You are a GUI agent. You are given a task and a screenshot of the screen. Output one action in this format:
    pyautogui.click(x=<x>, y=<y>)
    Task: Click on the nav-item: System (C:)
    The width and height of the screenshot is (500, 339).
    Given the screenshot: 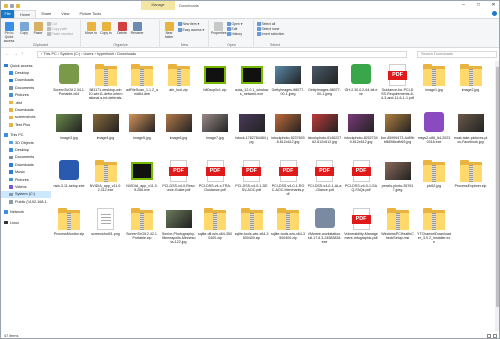 What is the action you would take?
    pyautogui.click(x=26, y=194)
    